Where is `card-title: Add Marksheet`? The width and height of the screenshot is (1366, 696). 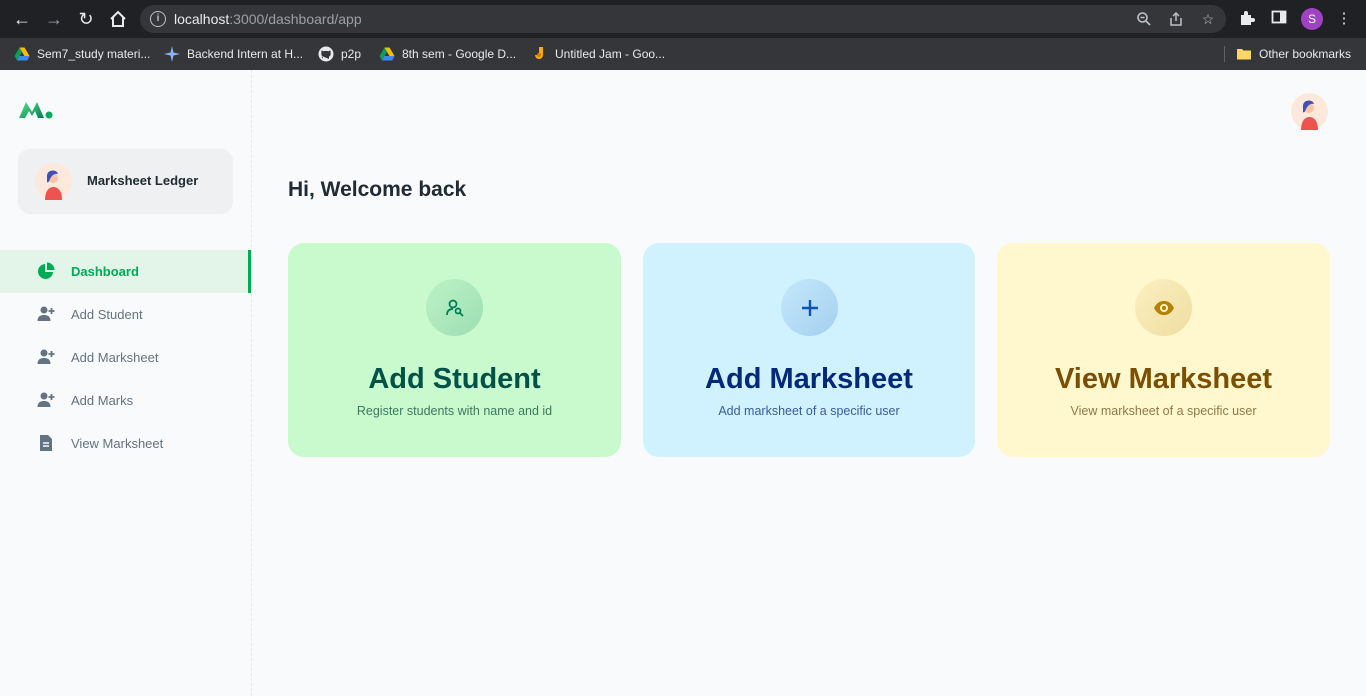 card-title: Add Marksheet is located at coordinates (809, 379).